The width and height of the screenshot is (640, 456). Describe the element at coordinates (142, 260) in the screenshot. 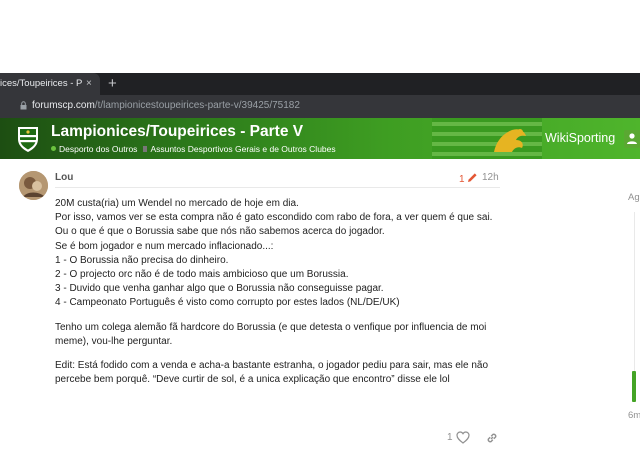

I see `post-line: 1 - O Borussia não precisa do dinheiro.` at that location.